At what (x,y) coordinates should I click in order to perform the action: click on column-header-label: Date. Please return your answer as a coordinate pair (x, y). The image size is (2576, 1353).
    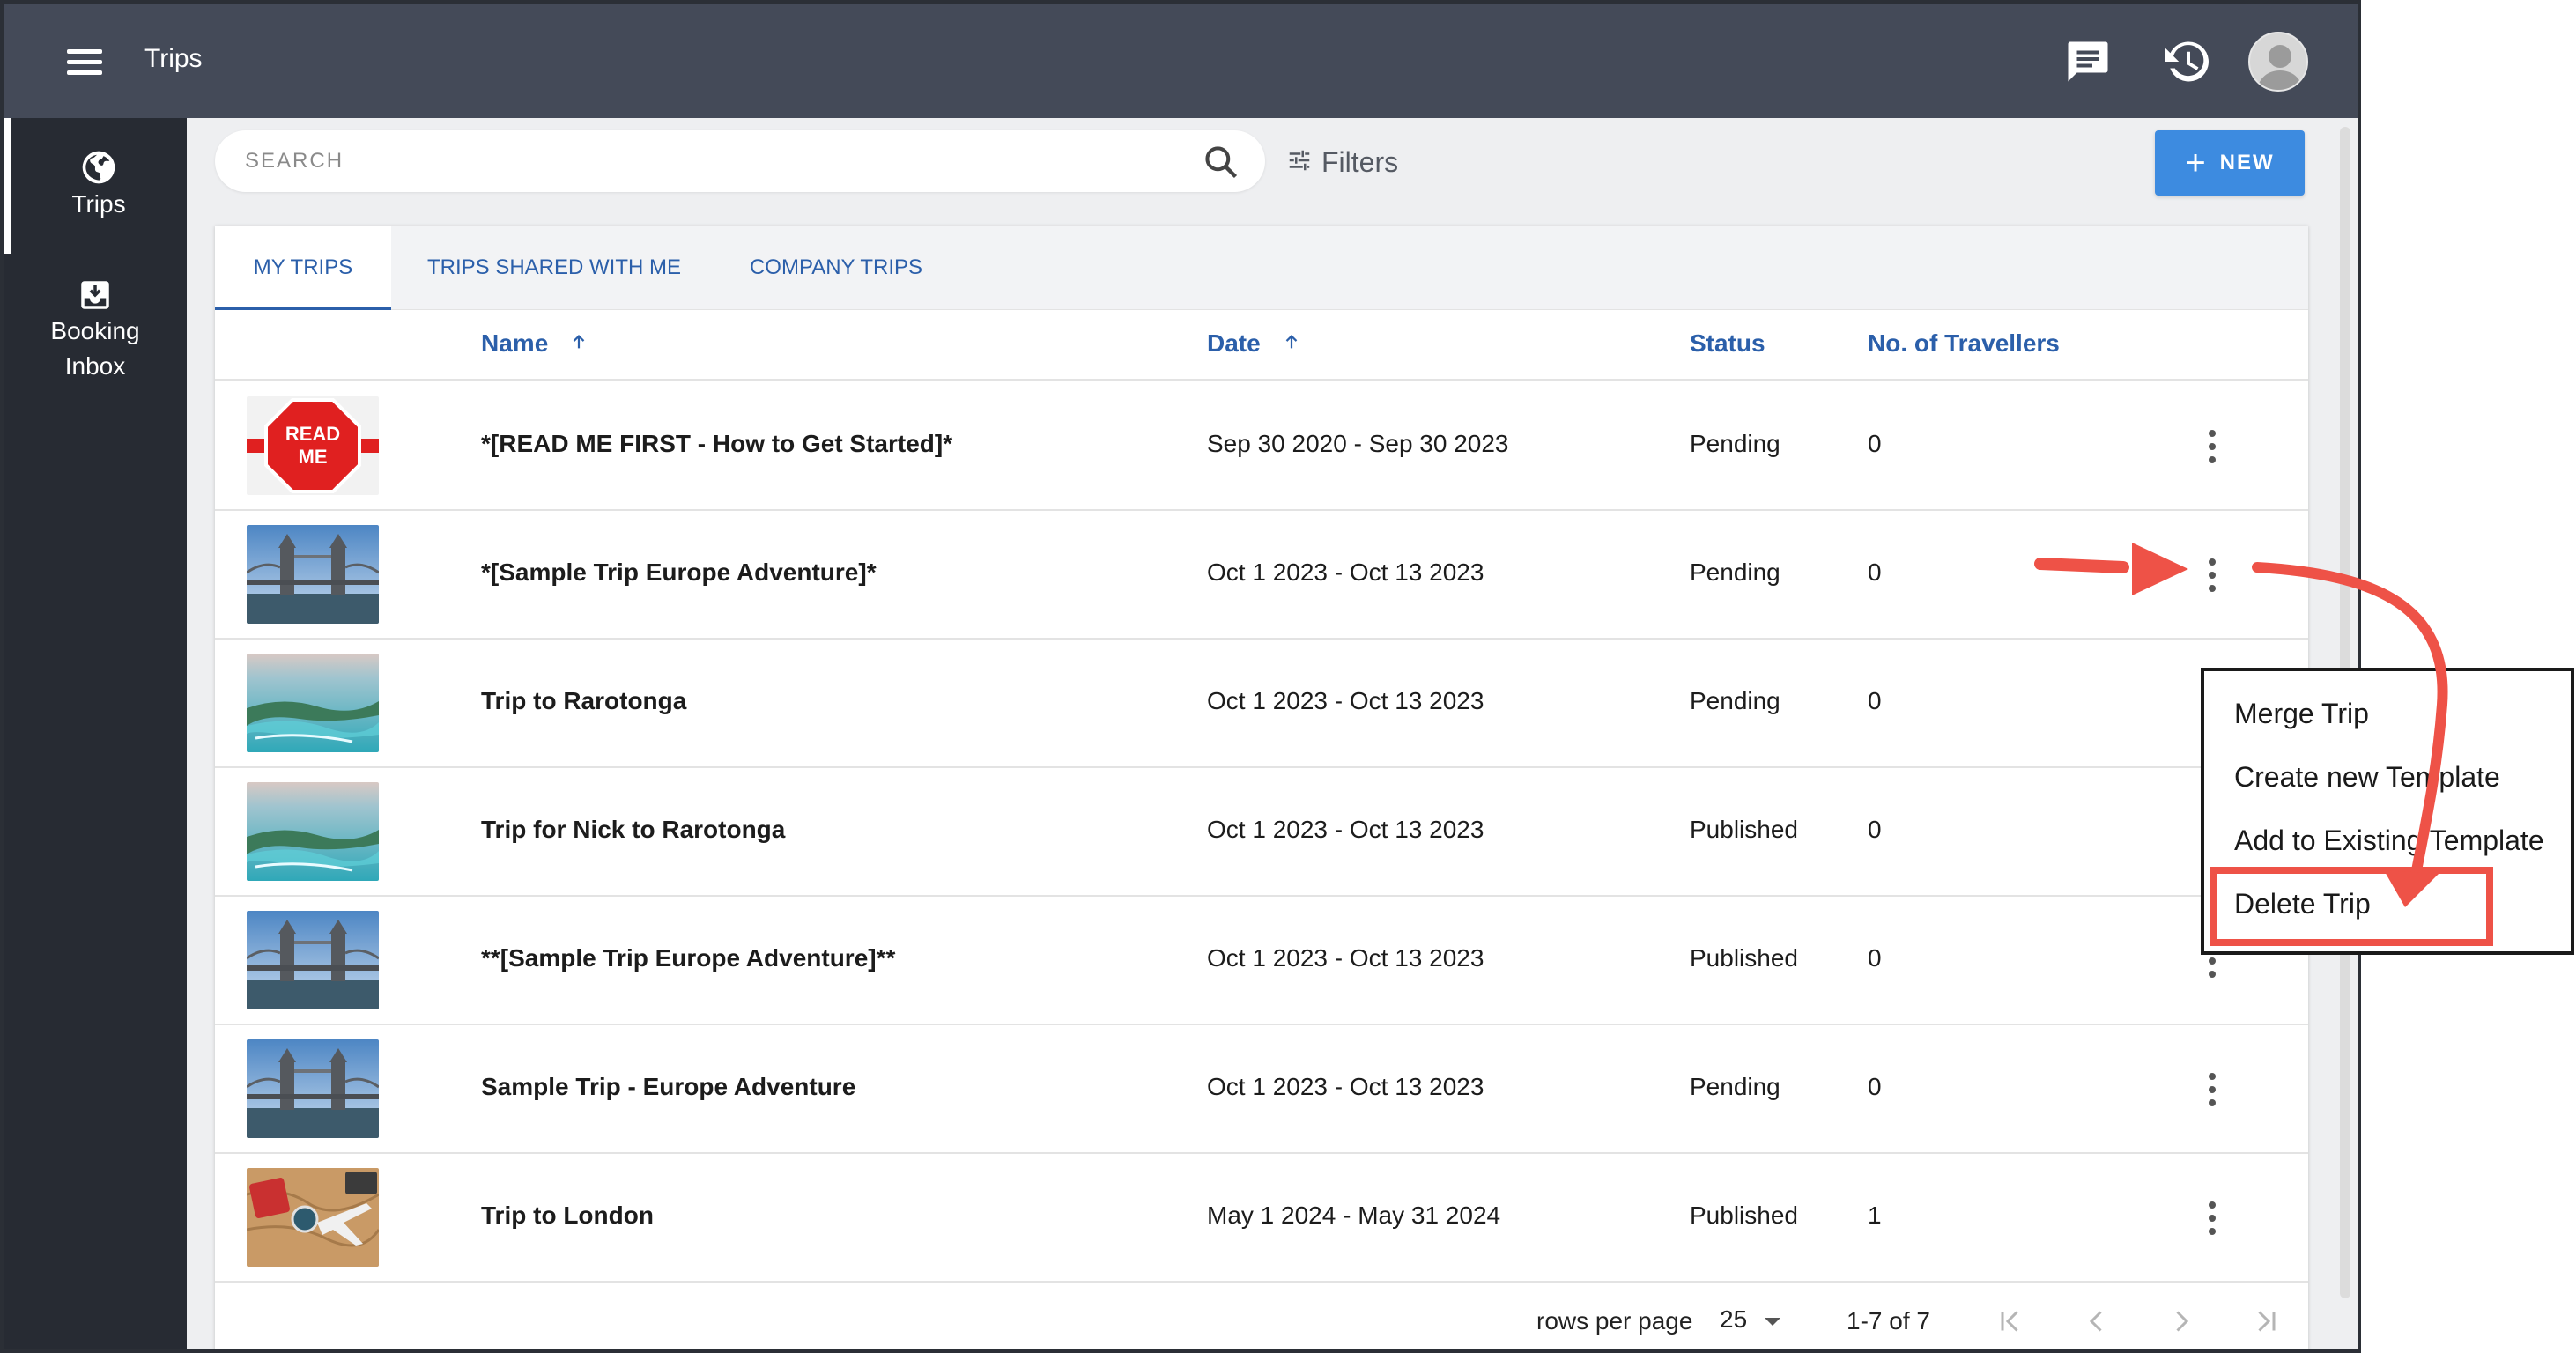
    Looking at the image, I should click on (1234, 343).